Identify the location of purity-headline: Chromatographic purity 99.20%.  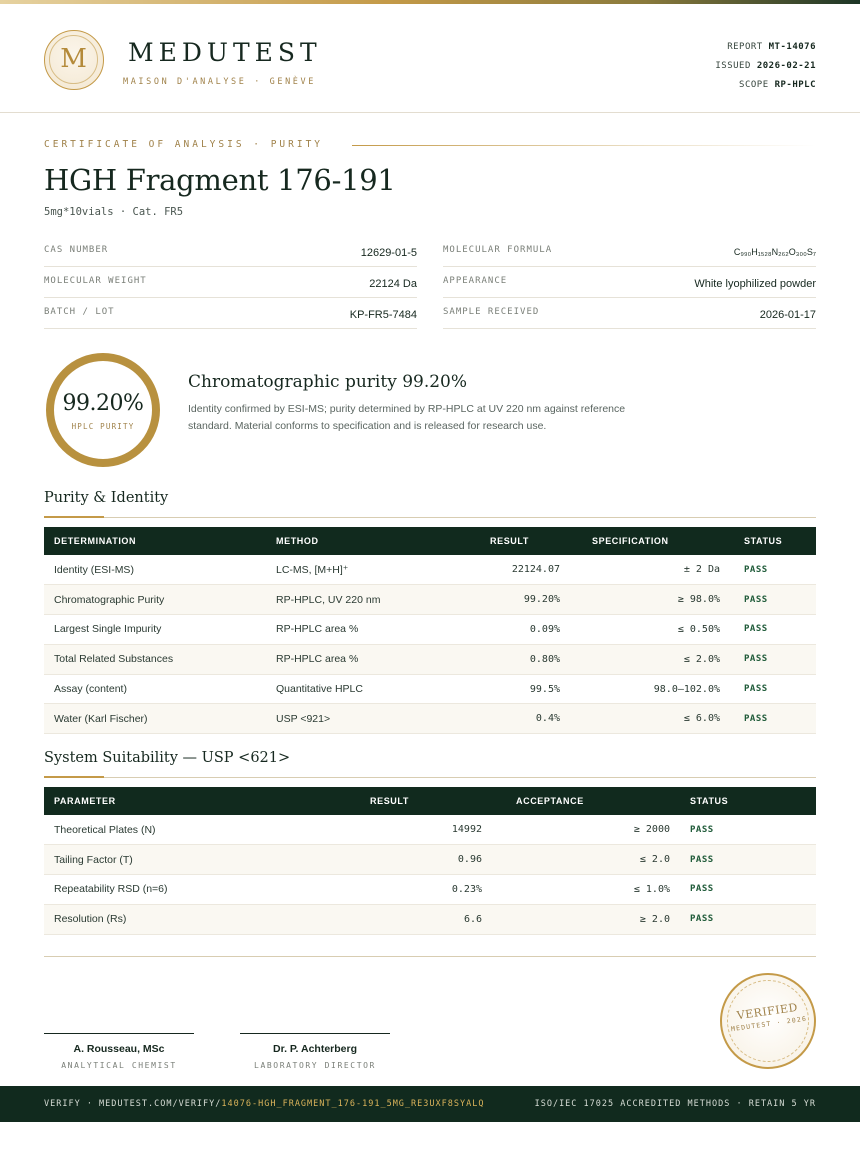
(328, 382).